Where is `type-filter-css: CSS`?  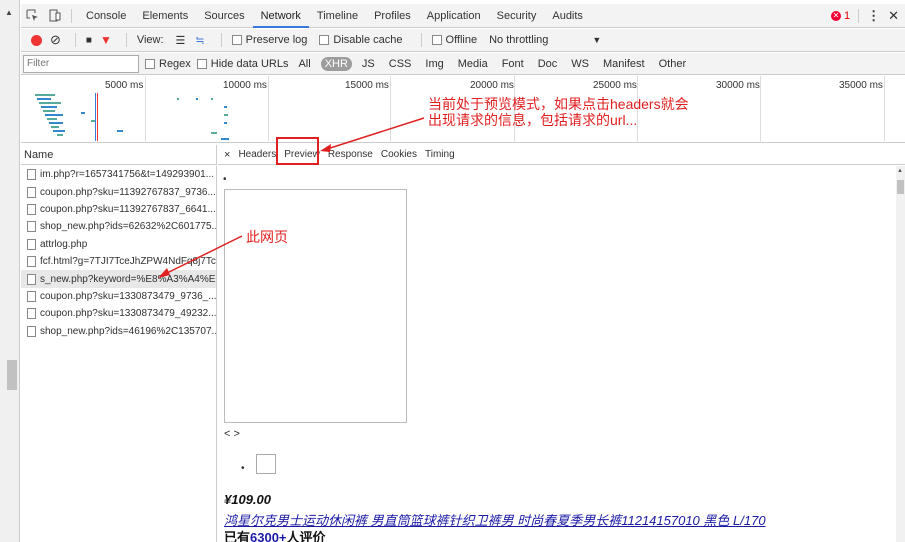
type-filter-css: CSS is located at coordinates (400, 64).